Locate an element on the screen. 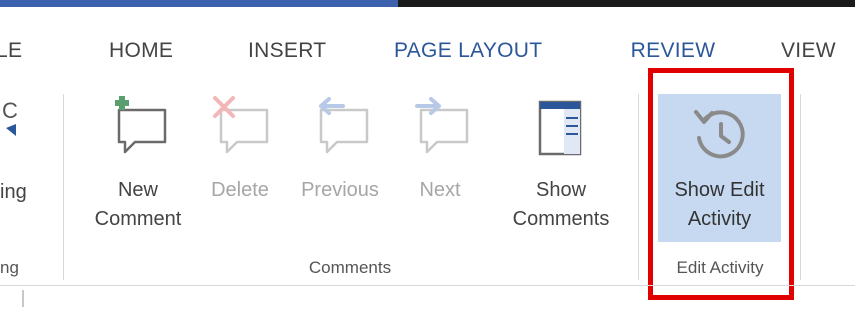  document-edge-marker is located at coordinates (23, 298).